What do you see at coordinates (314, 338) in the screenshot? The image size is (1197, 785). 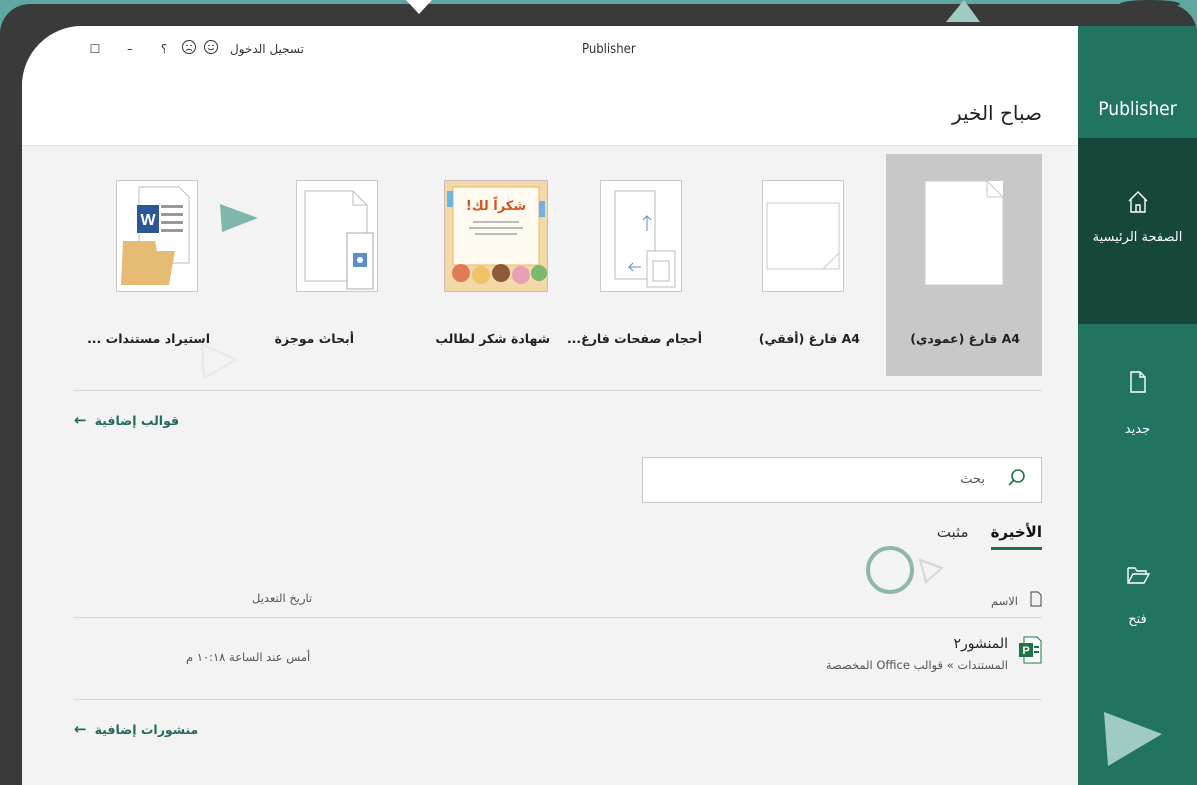 I see `template-label: أبحاث موجزة` at bounding box center [314, 338].